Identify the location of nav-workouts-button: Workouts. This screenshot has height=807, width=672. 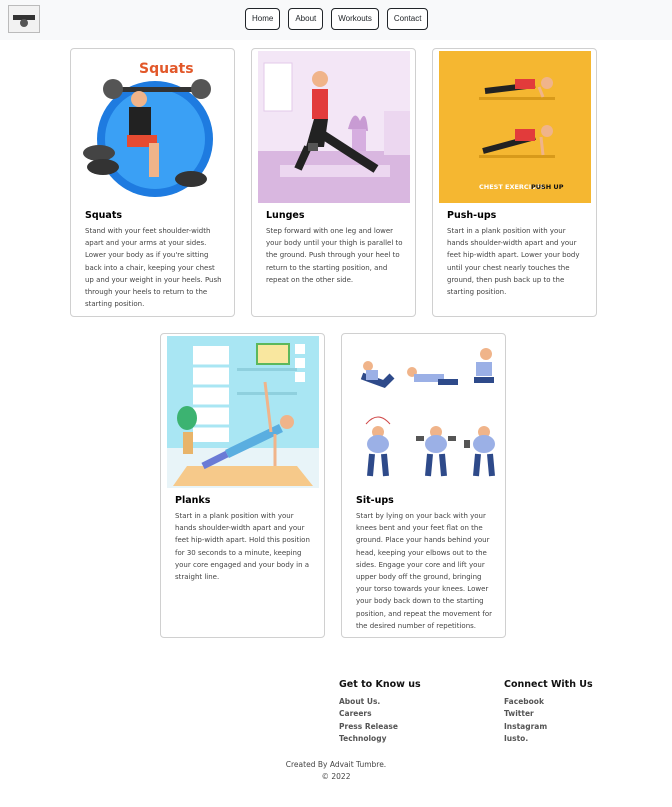
(355, 19).